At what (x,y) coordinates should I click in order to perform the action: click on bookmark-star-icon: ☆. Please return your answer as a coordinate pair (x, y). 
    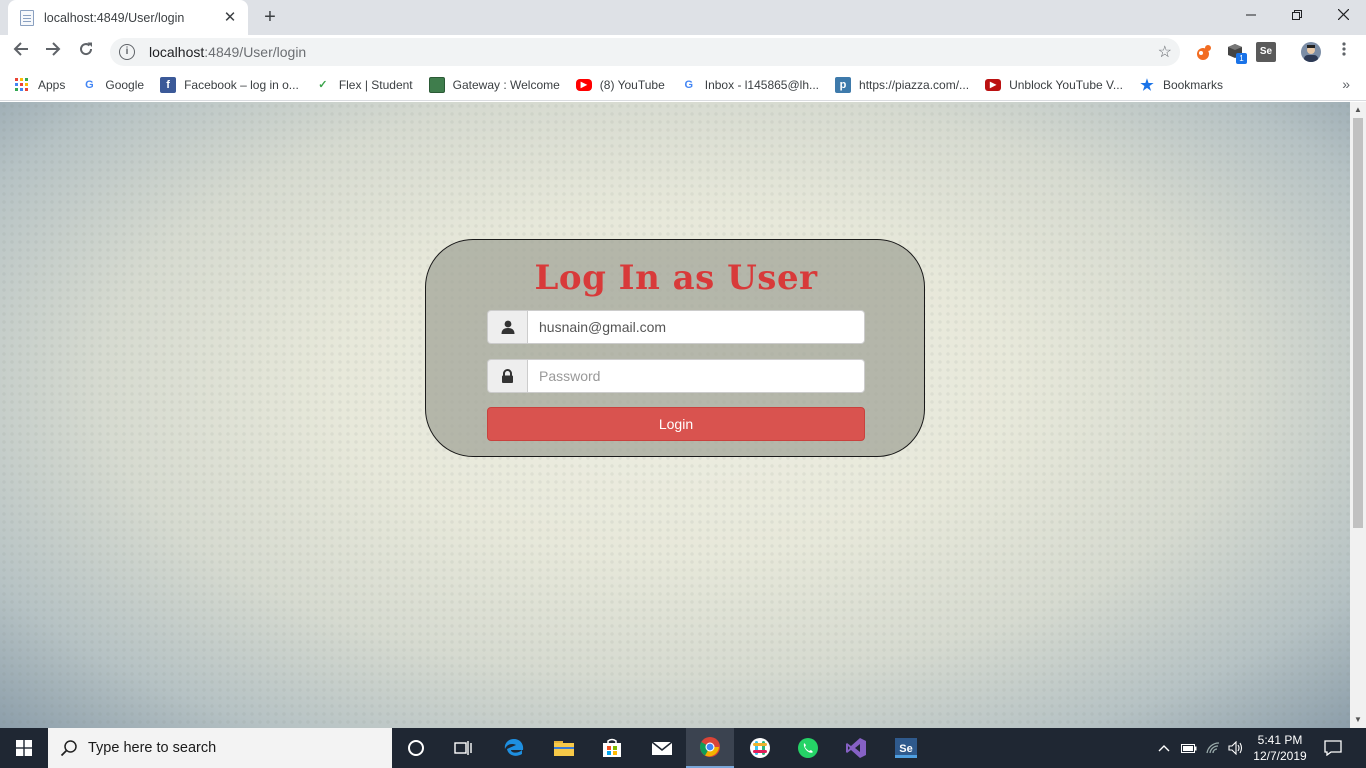
    Looking at the image, I should click on (1165, 52).